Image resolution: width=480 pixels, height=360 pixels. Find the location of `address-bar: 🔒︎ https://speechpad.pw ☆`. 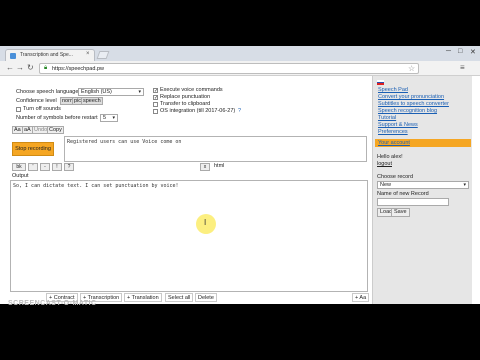

address-bar: 🔒︎ https://speechpad.pw ☆ is located at coordinates (229, 68).